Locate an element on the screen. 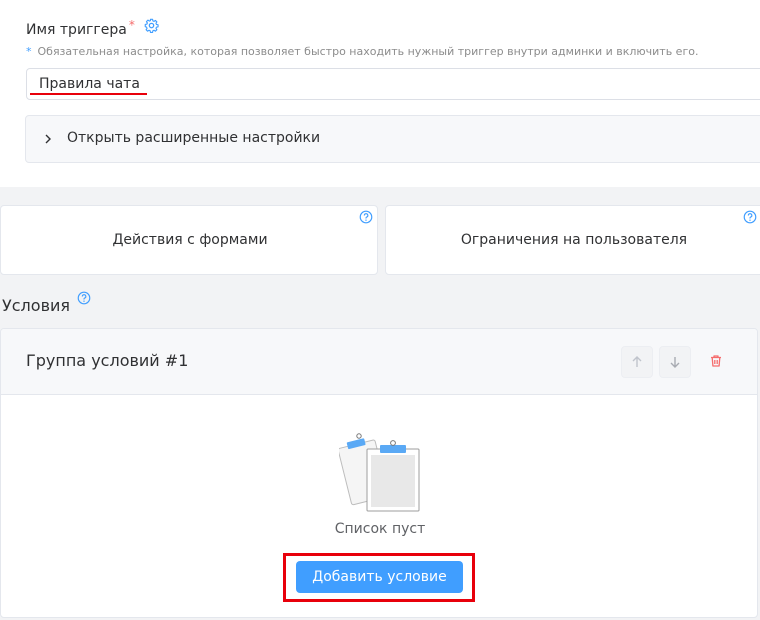 The width and height of the screenshot is (760, 620). annotation-underline is located at coordinates (88, 94).